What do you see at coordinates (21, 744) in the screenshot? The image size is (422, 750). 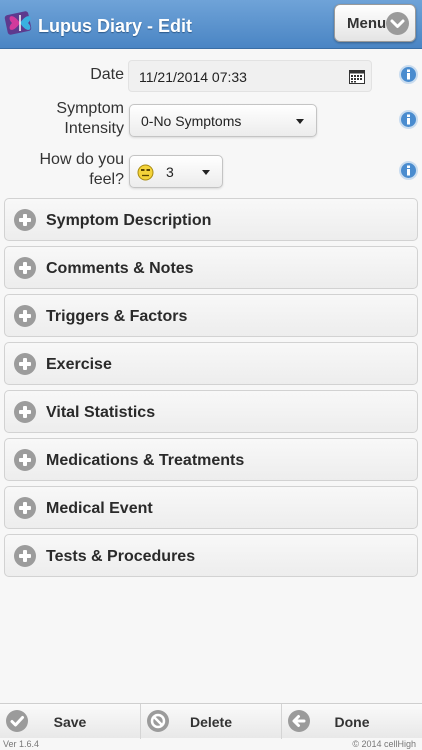 I see `version-text: Ver 1.6.4` at bounding box center [21, 744].